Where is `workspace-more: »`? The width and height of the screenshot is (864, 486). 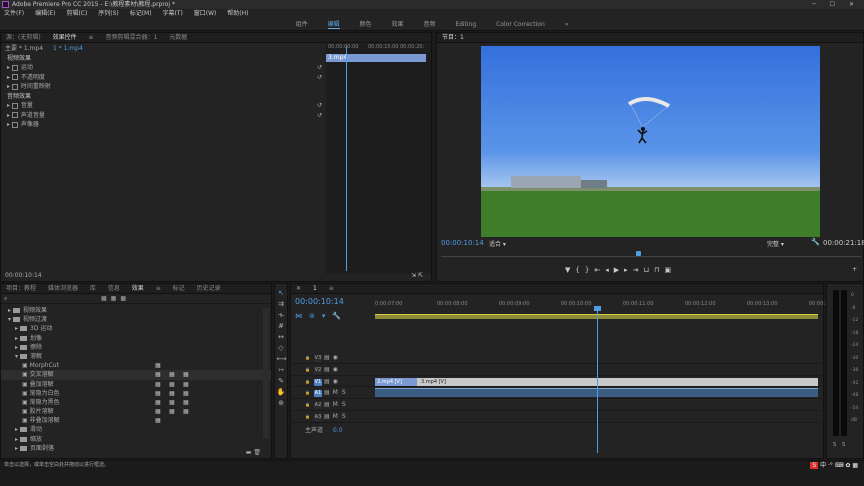 workspace-more: » is located at coordinates (567, 24).